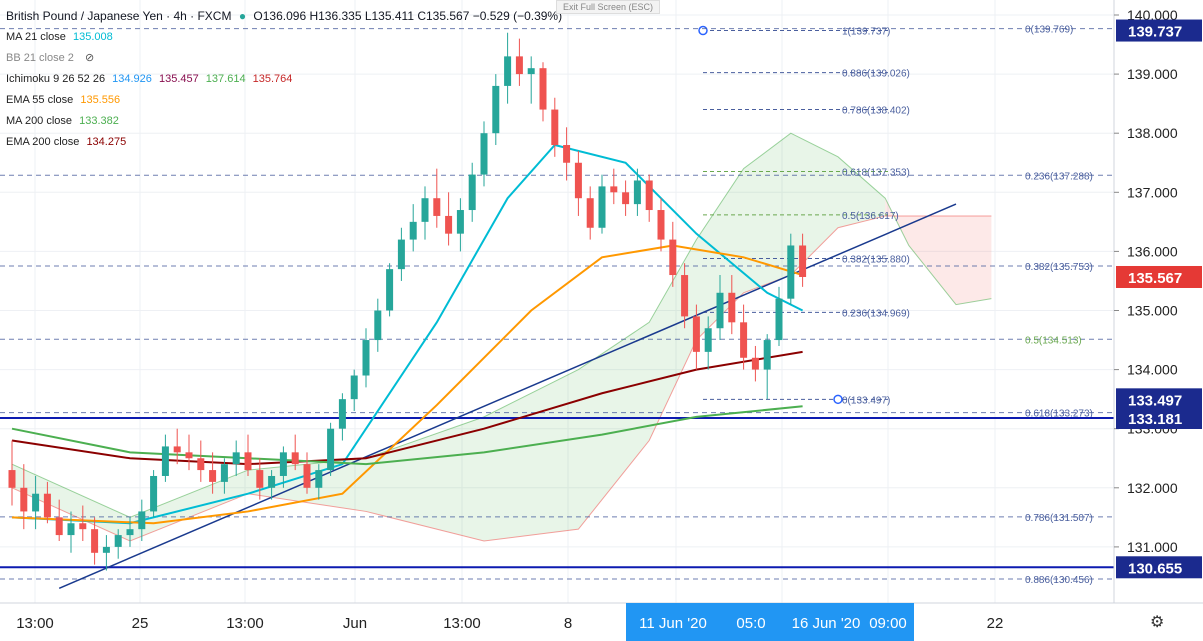 Image resolution: width=1203 pixels, height=641 pixels. What do you see at coordinates (1152, 488) in the screenshot?
I see `y-tick-label: 132.000` at bounding box center [1152, 488].